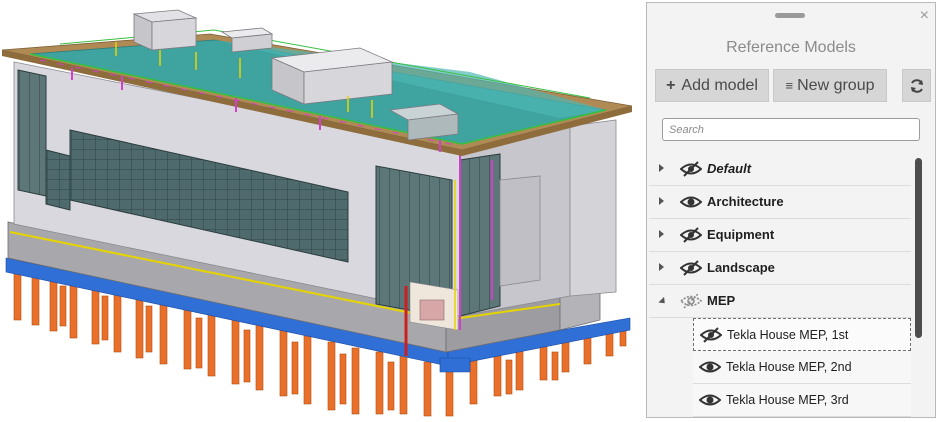  I want to click on refresh-icon, so click(916, 85).